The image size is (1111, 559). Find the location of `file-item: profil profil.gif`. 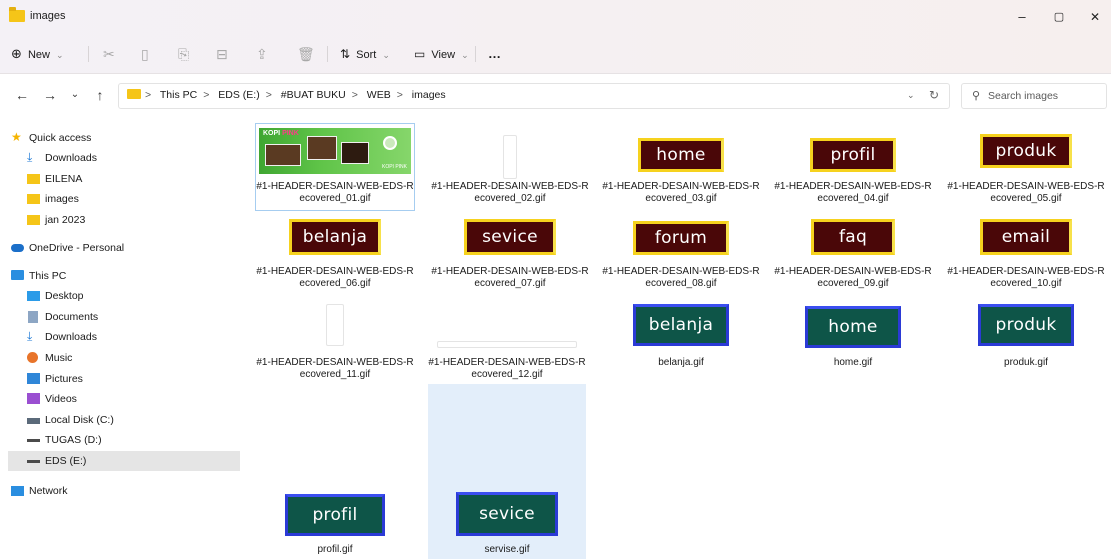

file-item: profil profil.gif is located at coordinates (335, 471).